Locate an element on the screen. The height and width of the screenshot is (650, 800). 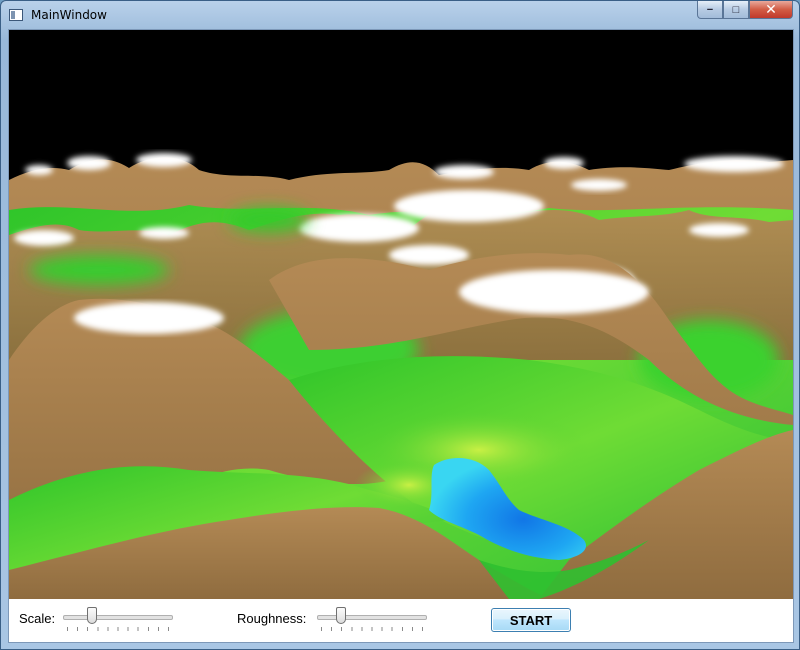
caption-buttons: − □ ✕ is located at coordinates (745, 10).